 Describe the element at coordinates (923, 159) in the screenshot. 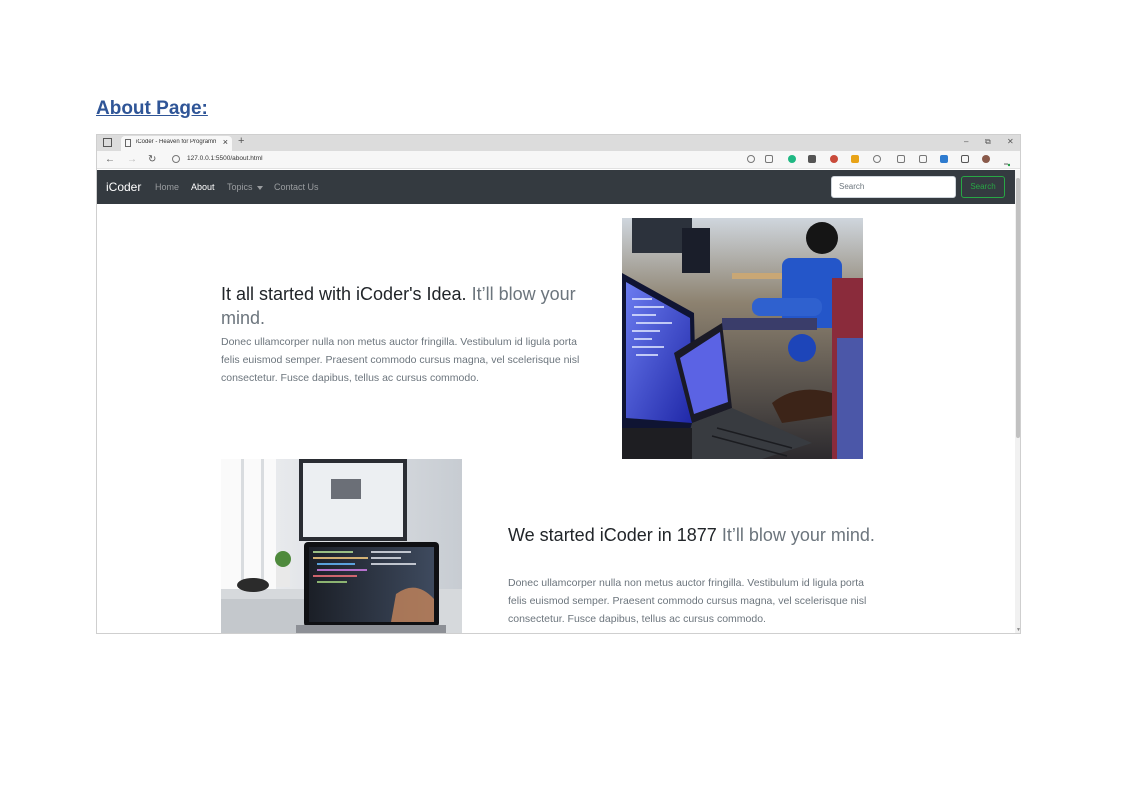

I see `collections-icon` at that location.